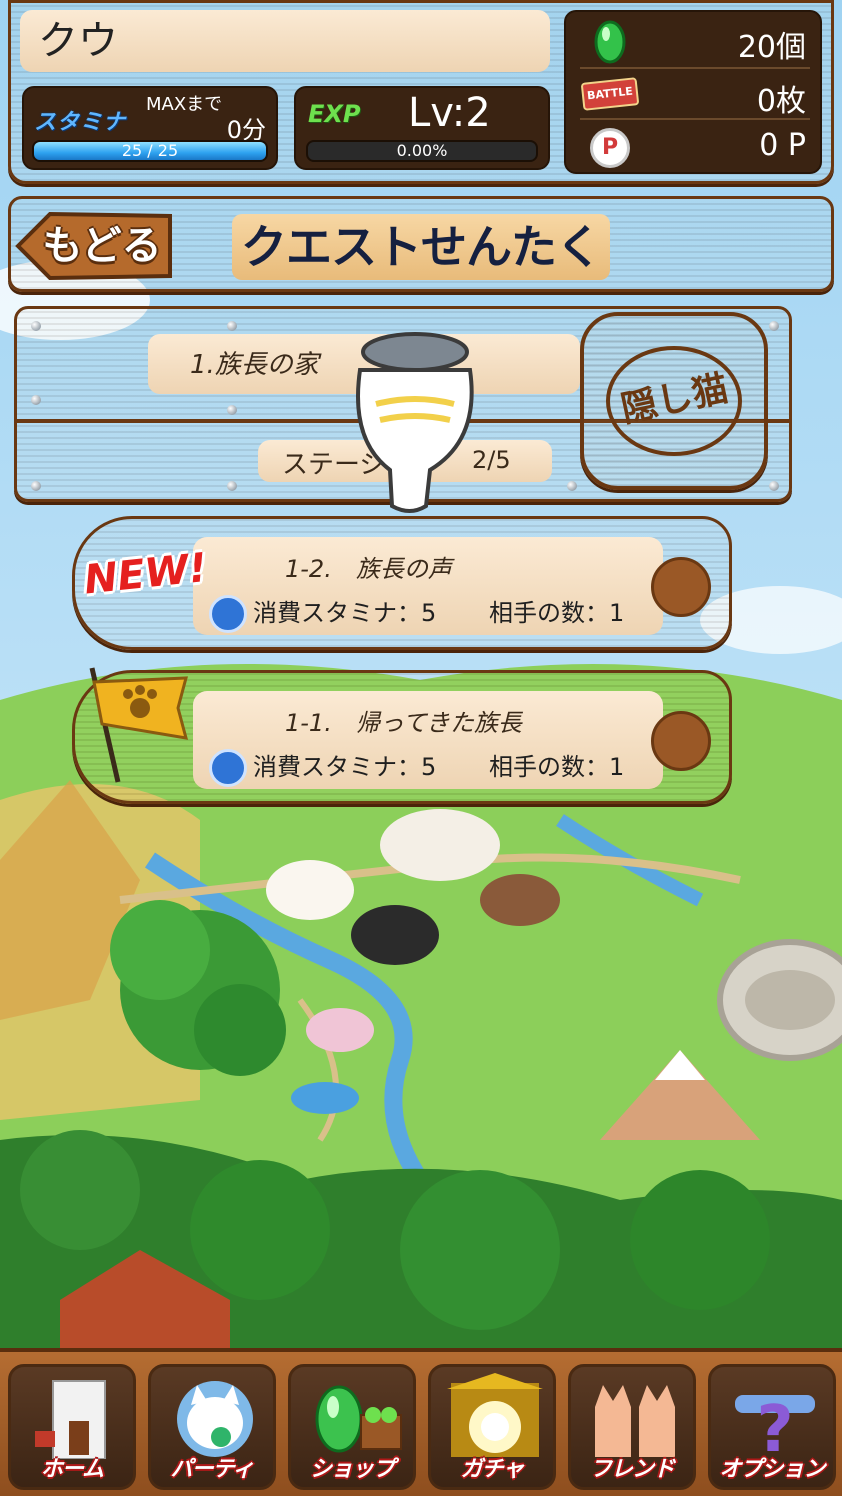  What do you see at coordinates (352, 1469) in the screenshot?
I see `nav-label: ショップ` at bounding box center [352, 1469].